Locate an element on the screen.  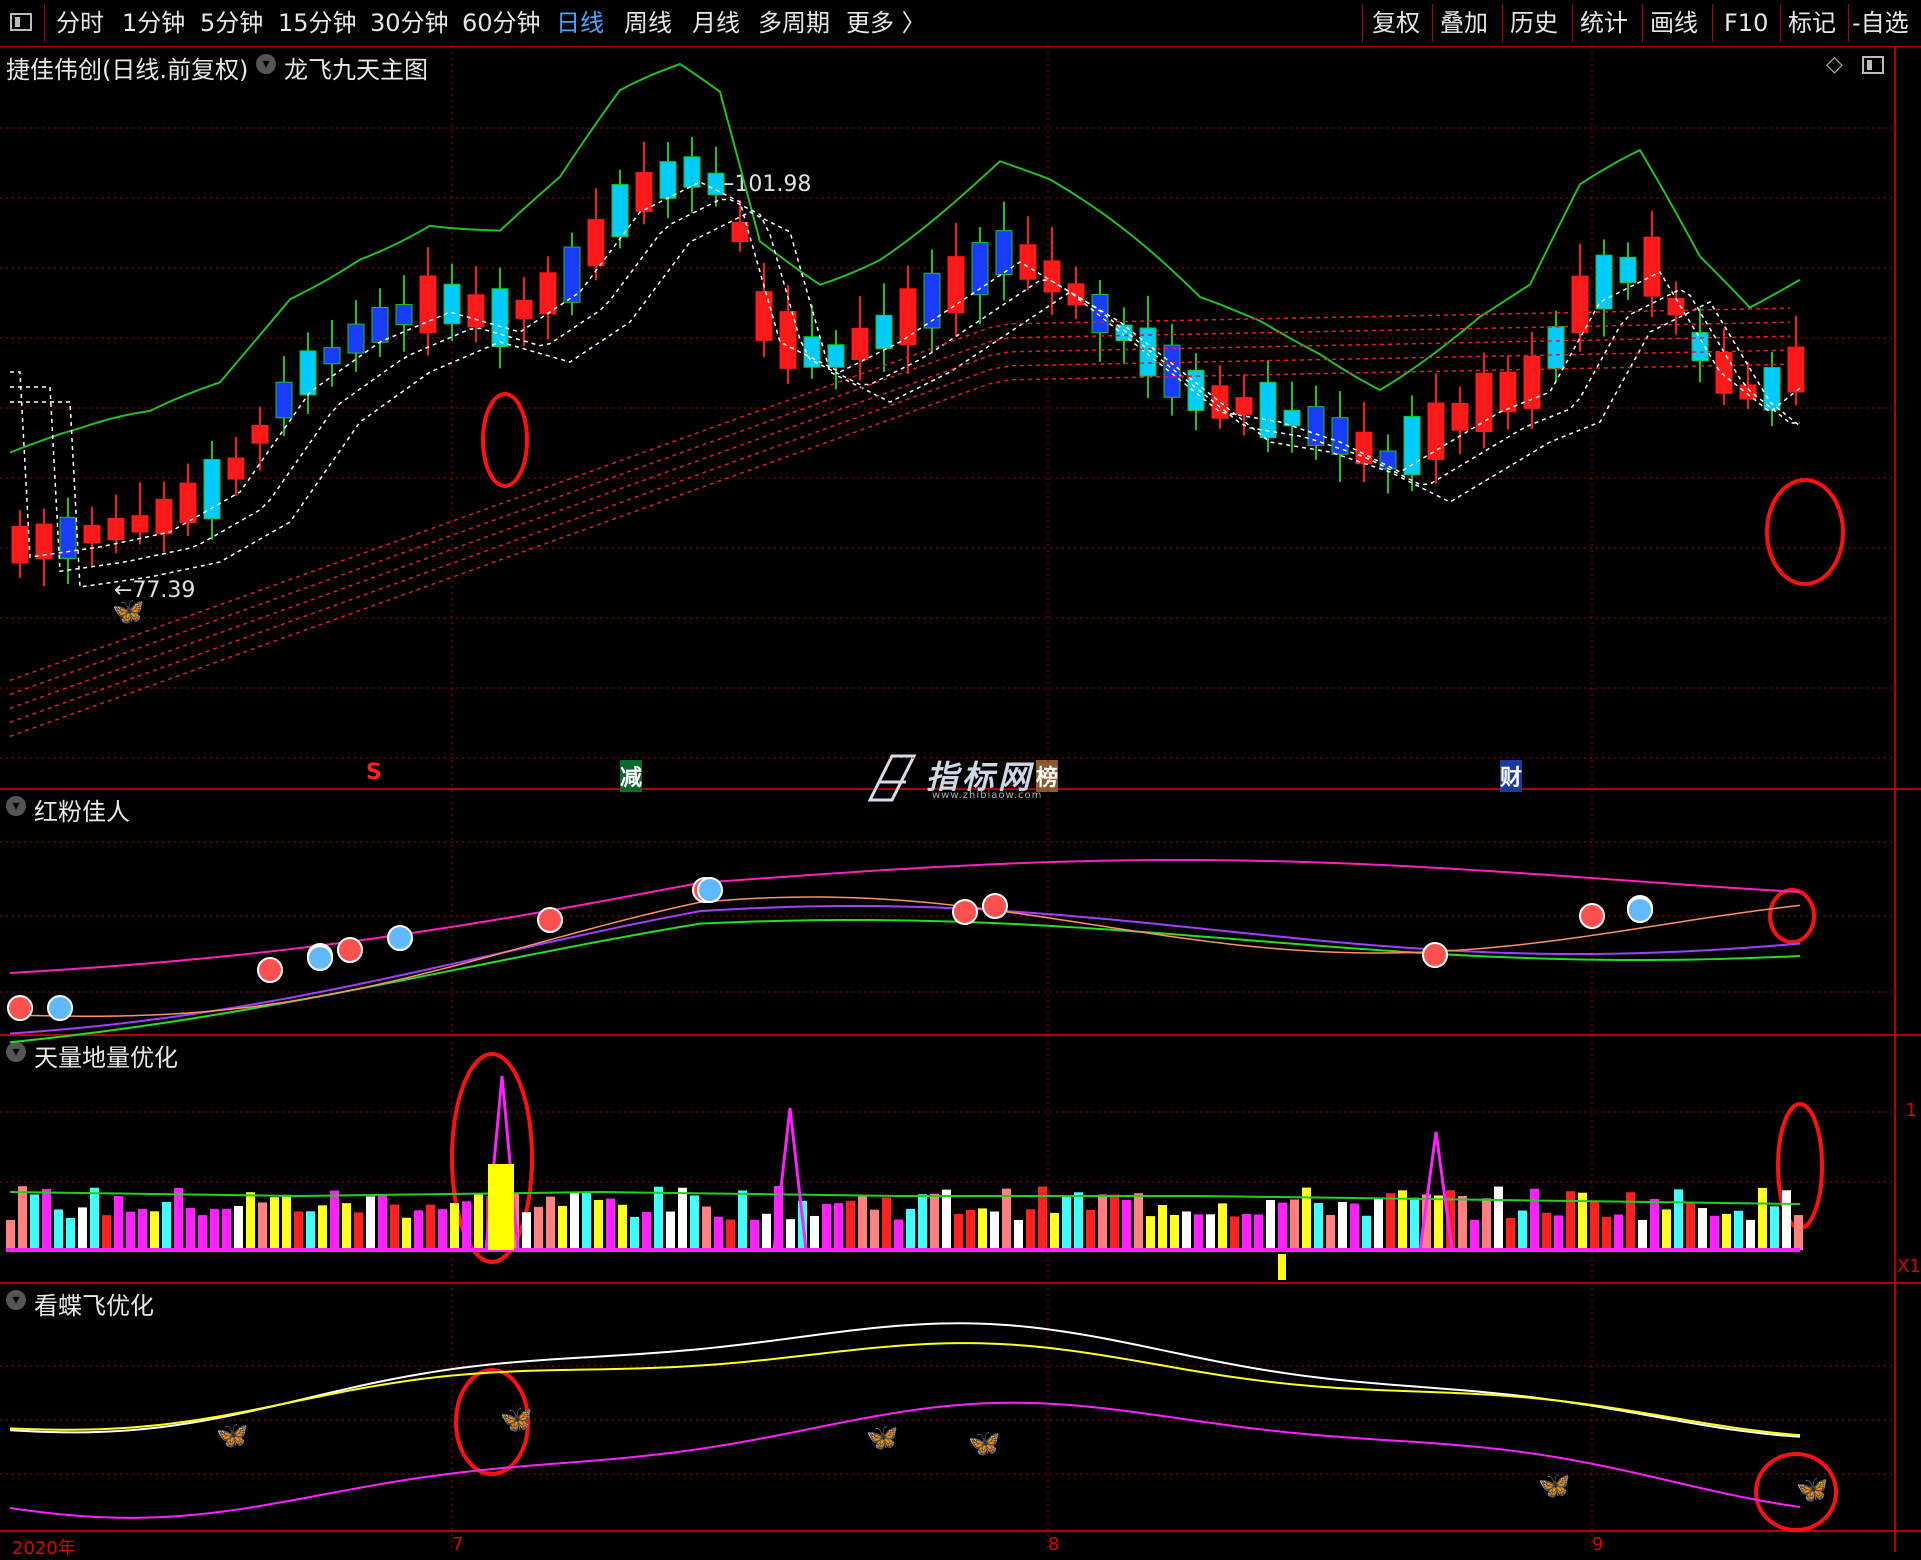
volume-axis-unit: X1 is located at coordinates (1909, 1266).